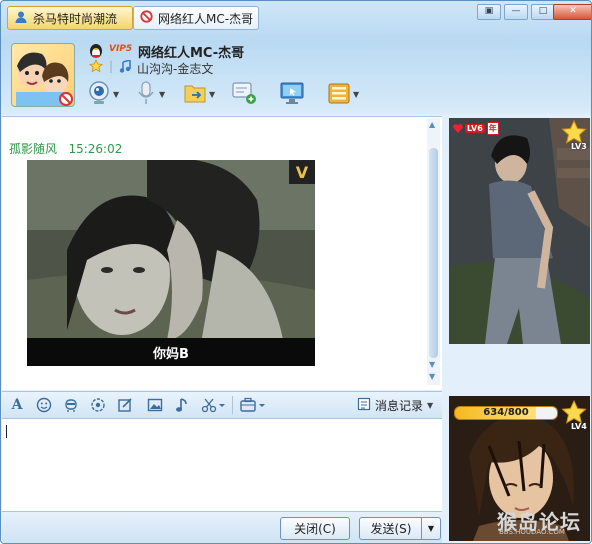 The width and height of the screenshot is (592, 544). What do you see at coordinates (33, 149) in the screenshot?
I see `sender-name: 孤影随风` at bounding box center [33, 149].